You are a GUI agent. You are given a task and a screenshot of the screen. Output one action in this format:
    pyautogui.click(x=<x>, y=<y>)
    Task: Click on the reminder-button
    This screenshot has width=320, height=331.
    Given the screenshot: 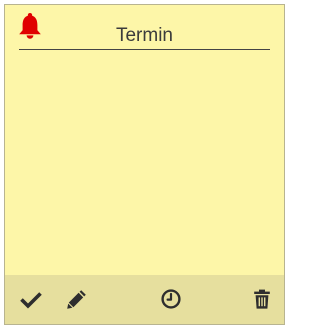 What is the action you would take?
    pyautogui.click(x=171, y=299)
    